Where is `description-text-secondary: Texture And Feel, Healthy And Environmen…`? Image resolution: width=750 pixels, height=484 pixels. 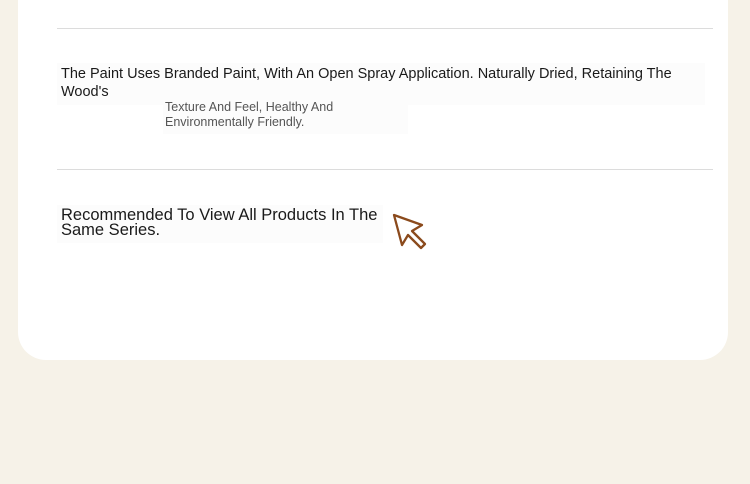
description-text-secondary: Texture And Feel, Healthy And Environmen… is located at coordinates (249, 114).